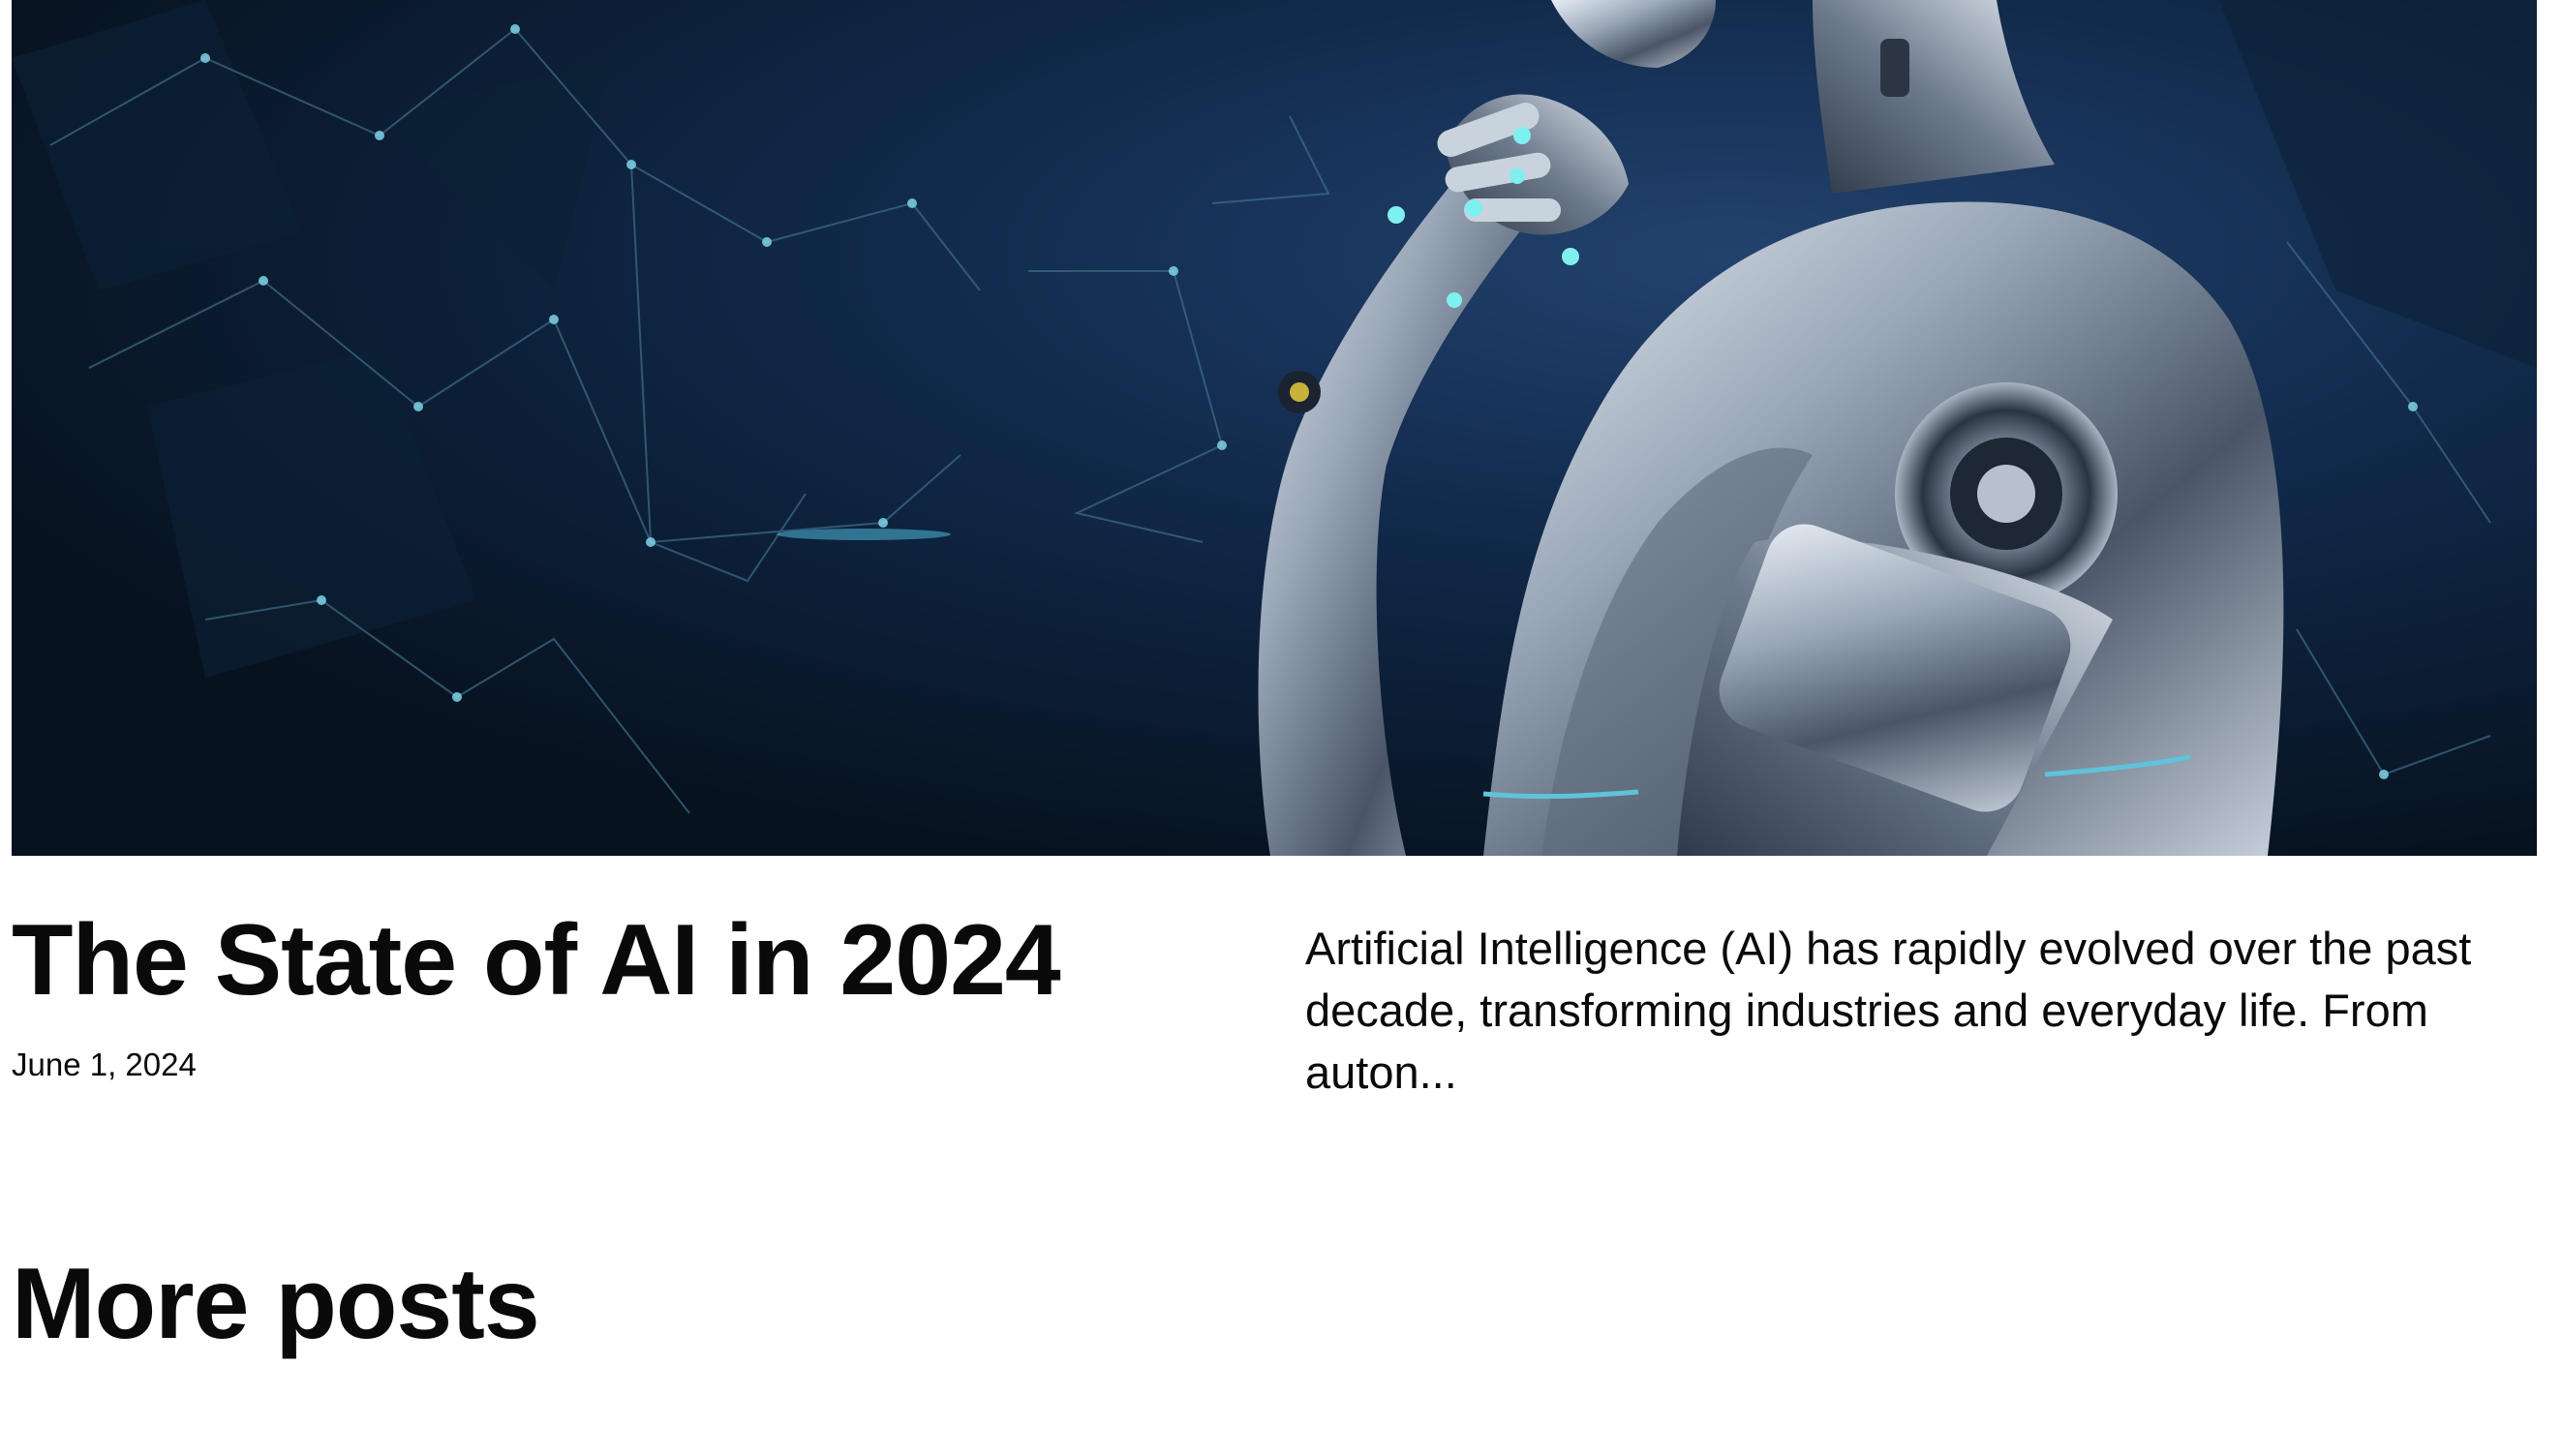  What do you see at coordinates (104, 1064) in the screenshot?
I see `post-date: June 1, 2024` at bounding box center [104, 1064].